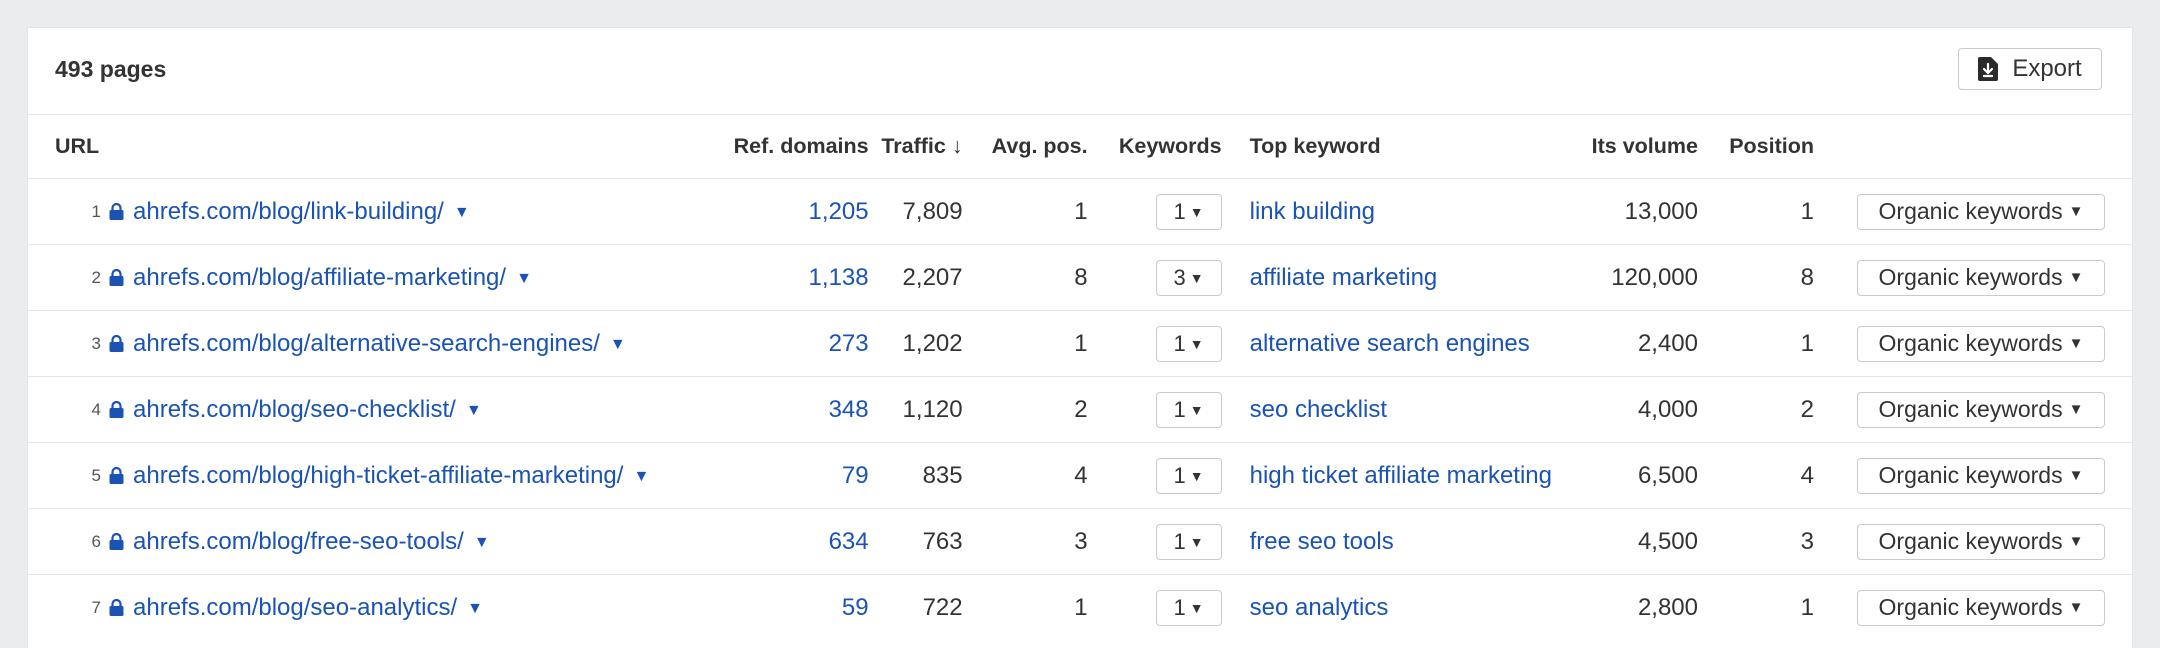 The height and width of the screenshot is (648, 2160). What do you see at coordinates (1625, 147) in the screenshot?
I see `column-header-its-volume: Its volume` at bounding box center [1625, 147].